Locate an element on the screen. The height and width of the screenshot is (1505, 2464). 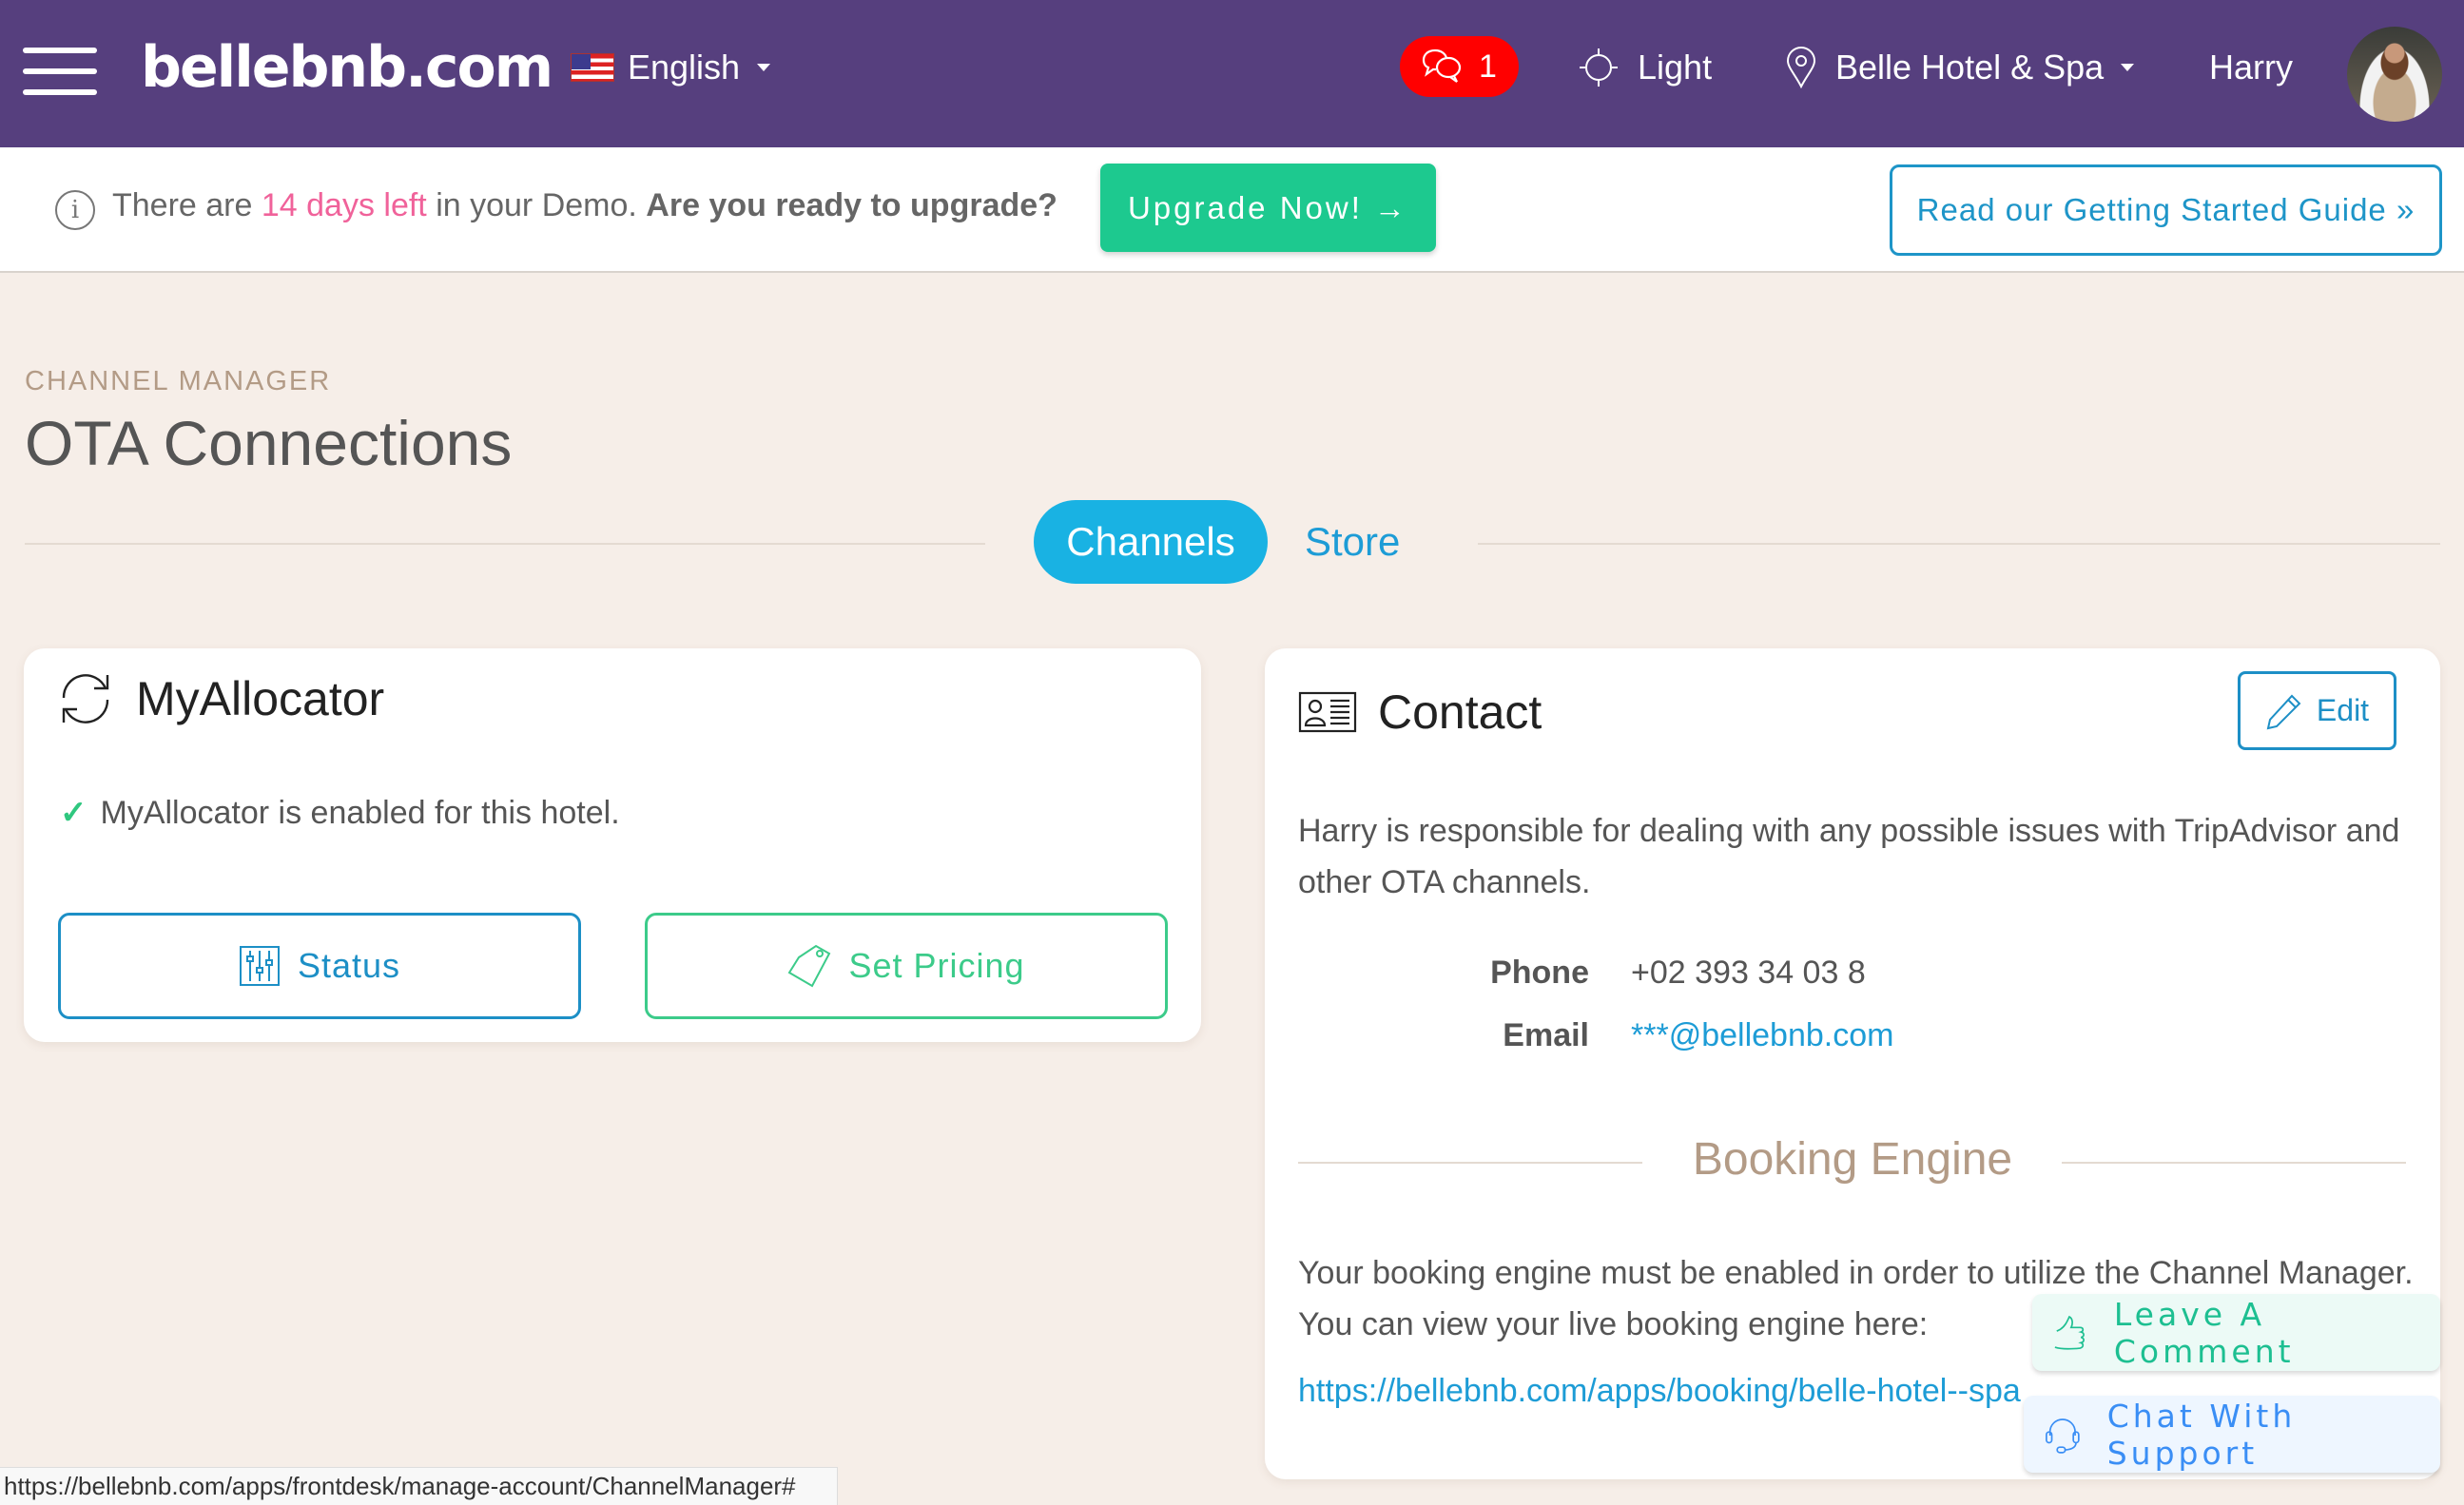
user-name: Harry is located at coordinates (2251, 67).